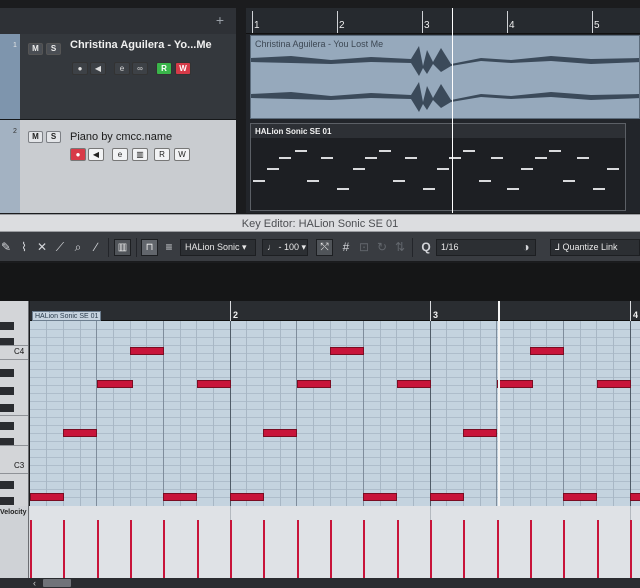  I want to click on track-color-strip, so click(10, 166).